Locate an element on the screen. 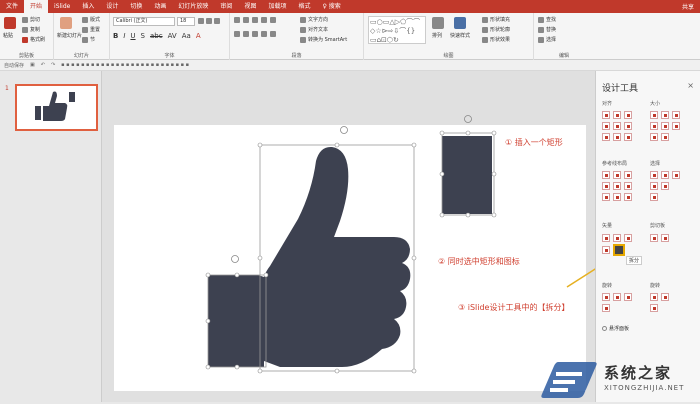 The image size is (700, 404). align-left-button is located at coordinates (606, 115).